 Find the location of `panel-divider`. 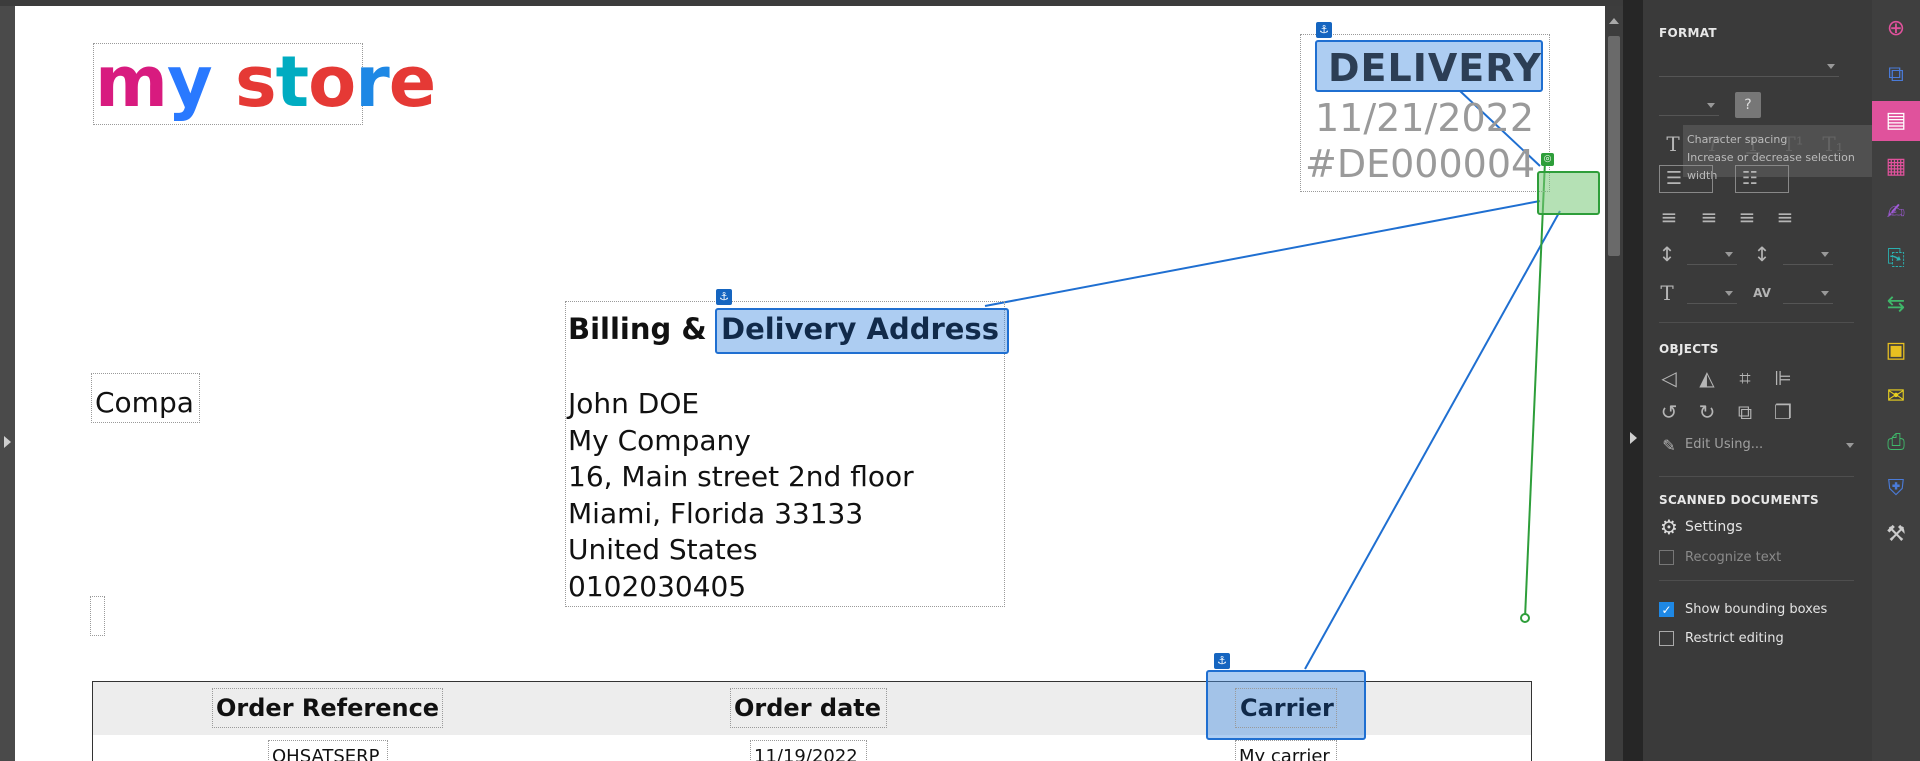

panel-divider is located at coordinates (1633, 380).